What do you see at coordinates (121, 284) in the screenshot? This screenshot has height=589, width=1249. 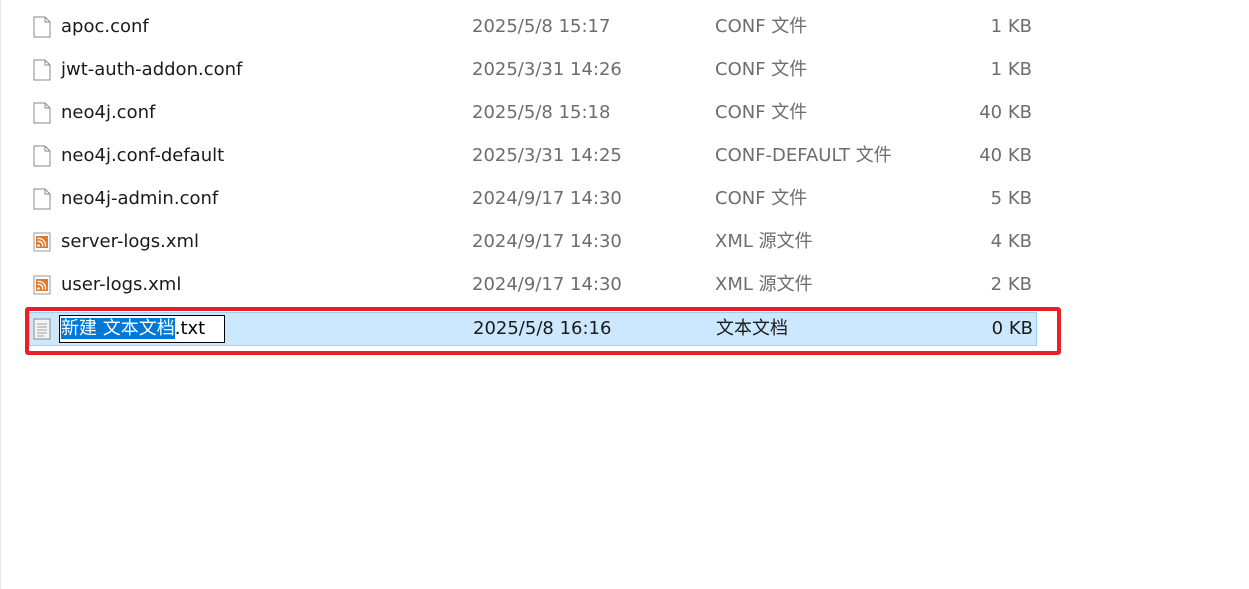 I see `file-name: user-logs.xml` at bounding box center [121, 284].